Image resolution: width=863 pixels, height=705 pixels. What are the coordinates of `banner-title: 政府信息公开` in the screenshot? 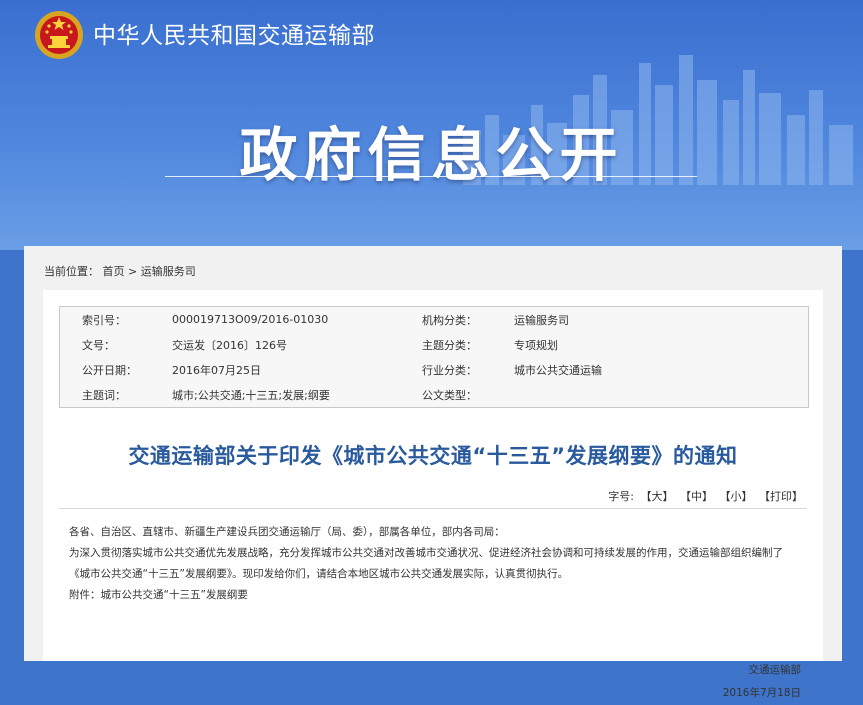 It's located at (431, 155).